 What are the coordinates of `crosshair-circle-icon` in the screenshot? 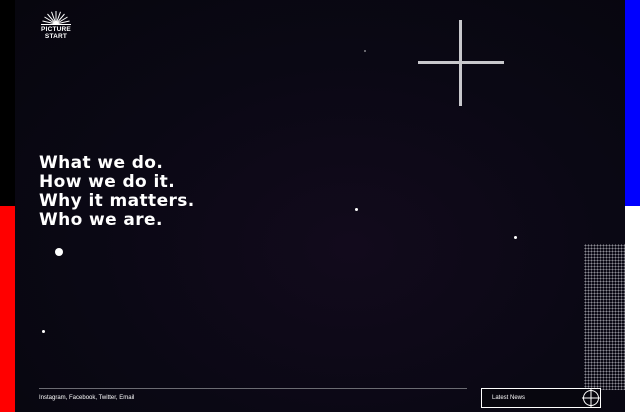 It's located at (591, 398).